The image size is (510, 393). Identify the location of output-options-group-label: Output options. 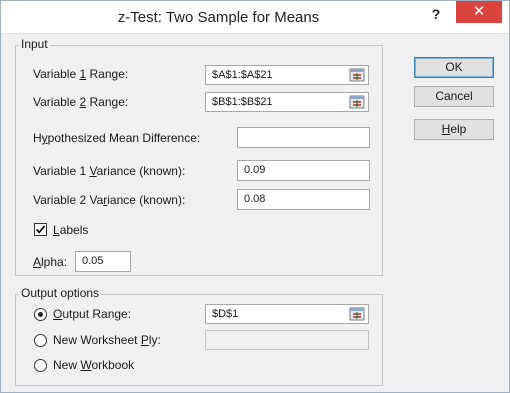
(60, 293).